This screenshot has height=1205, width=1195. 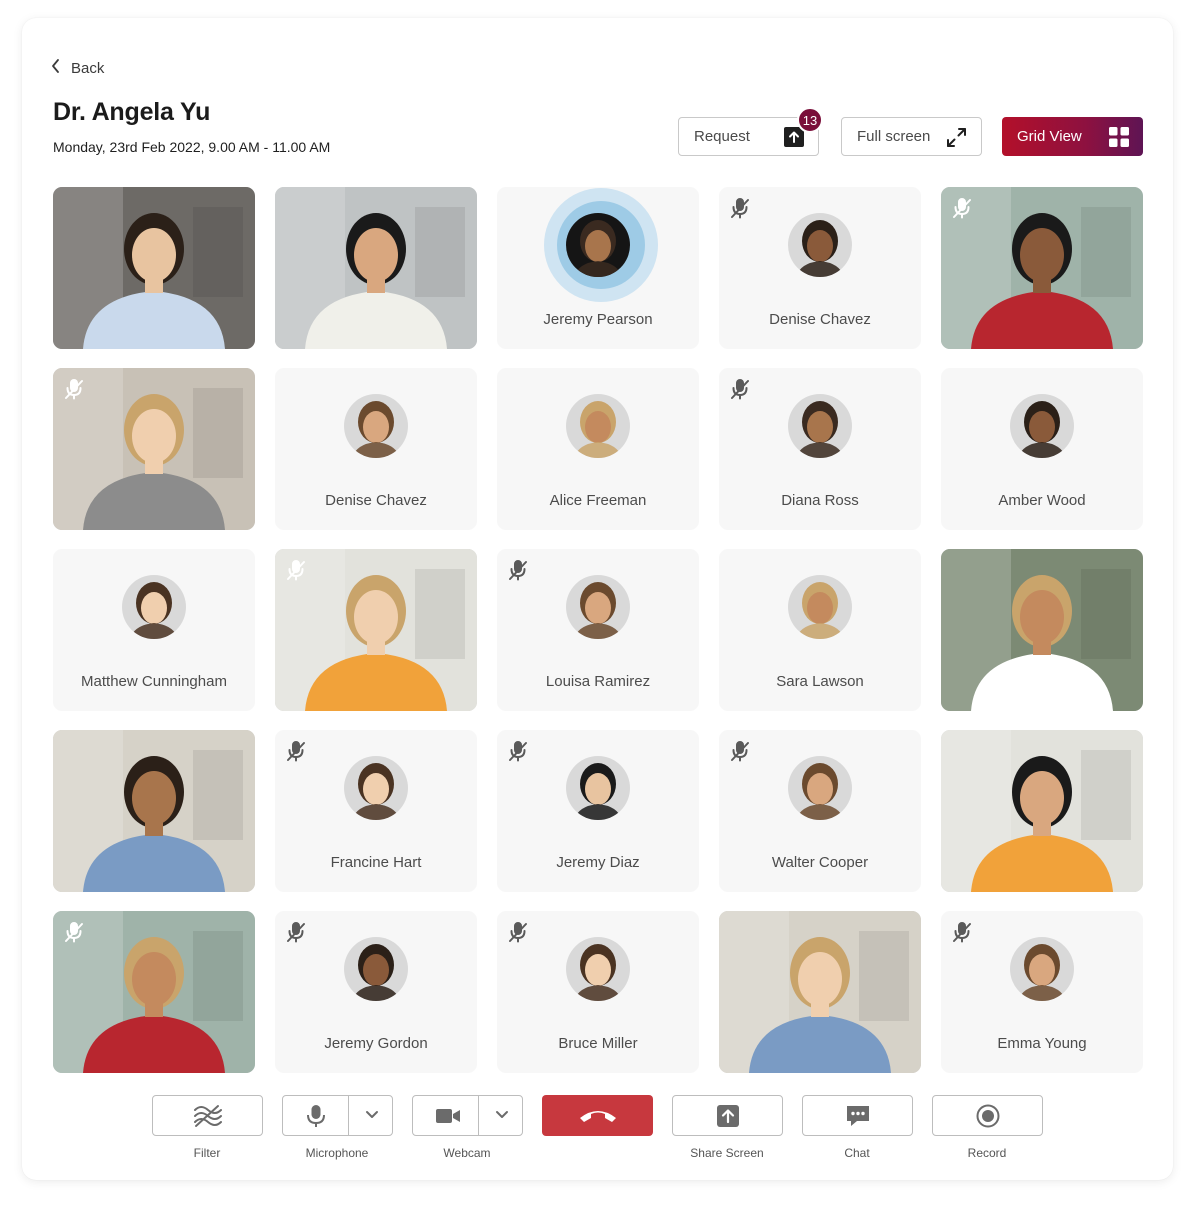 What do you see at coordinates (722, 136) in the screenshot?
I see `request-label: Request` at bounding box center [722, 136].